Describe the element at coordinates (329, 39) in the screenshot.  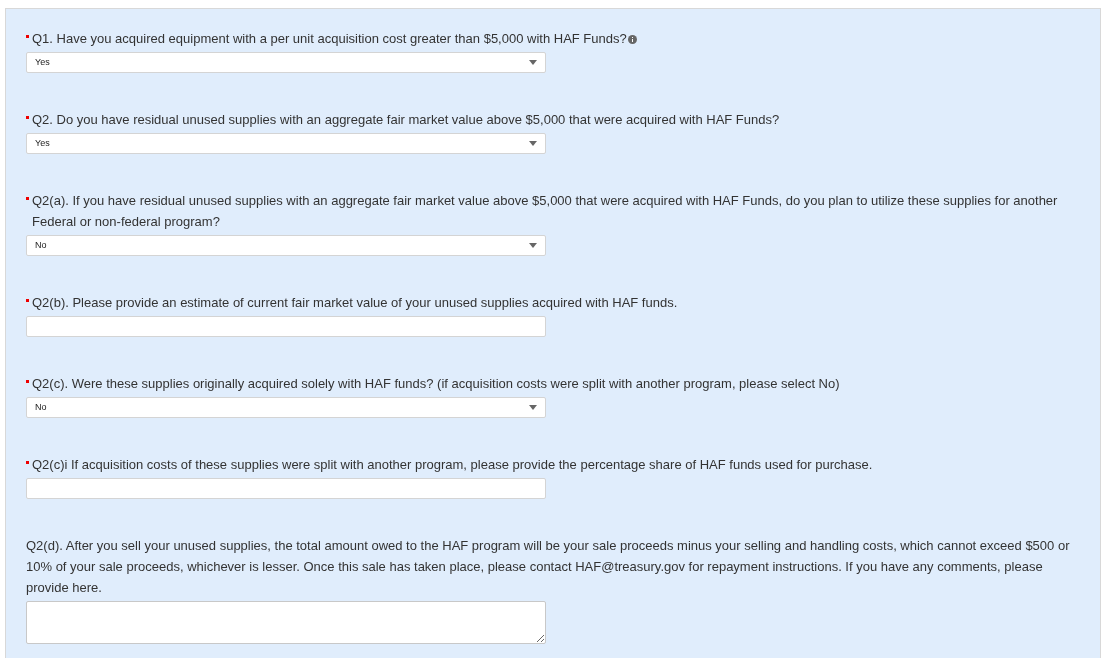
I see `question-label: Q1. Have you acquired equipment with a per unit acquisition cost greater than $5,000 with HAF Funds?` at that location.